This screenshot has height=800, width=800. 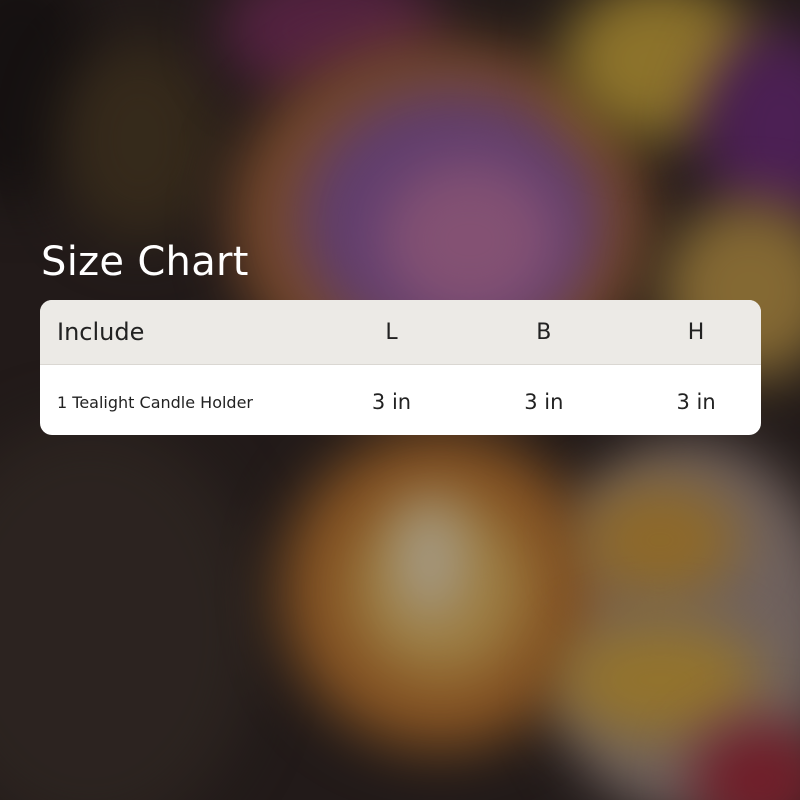 What do you see at coordinates (544, 402) in the screenshot?
I see `cell-breadth: 3 in` at bounding box center [544, 402].